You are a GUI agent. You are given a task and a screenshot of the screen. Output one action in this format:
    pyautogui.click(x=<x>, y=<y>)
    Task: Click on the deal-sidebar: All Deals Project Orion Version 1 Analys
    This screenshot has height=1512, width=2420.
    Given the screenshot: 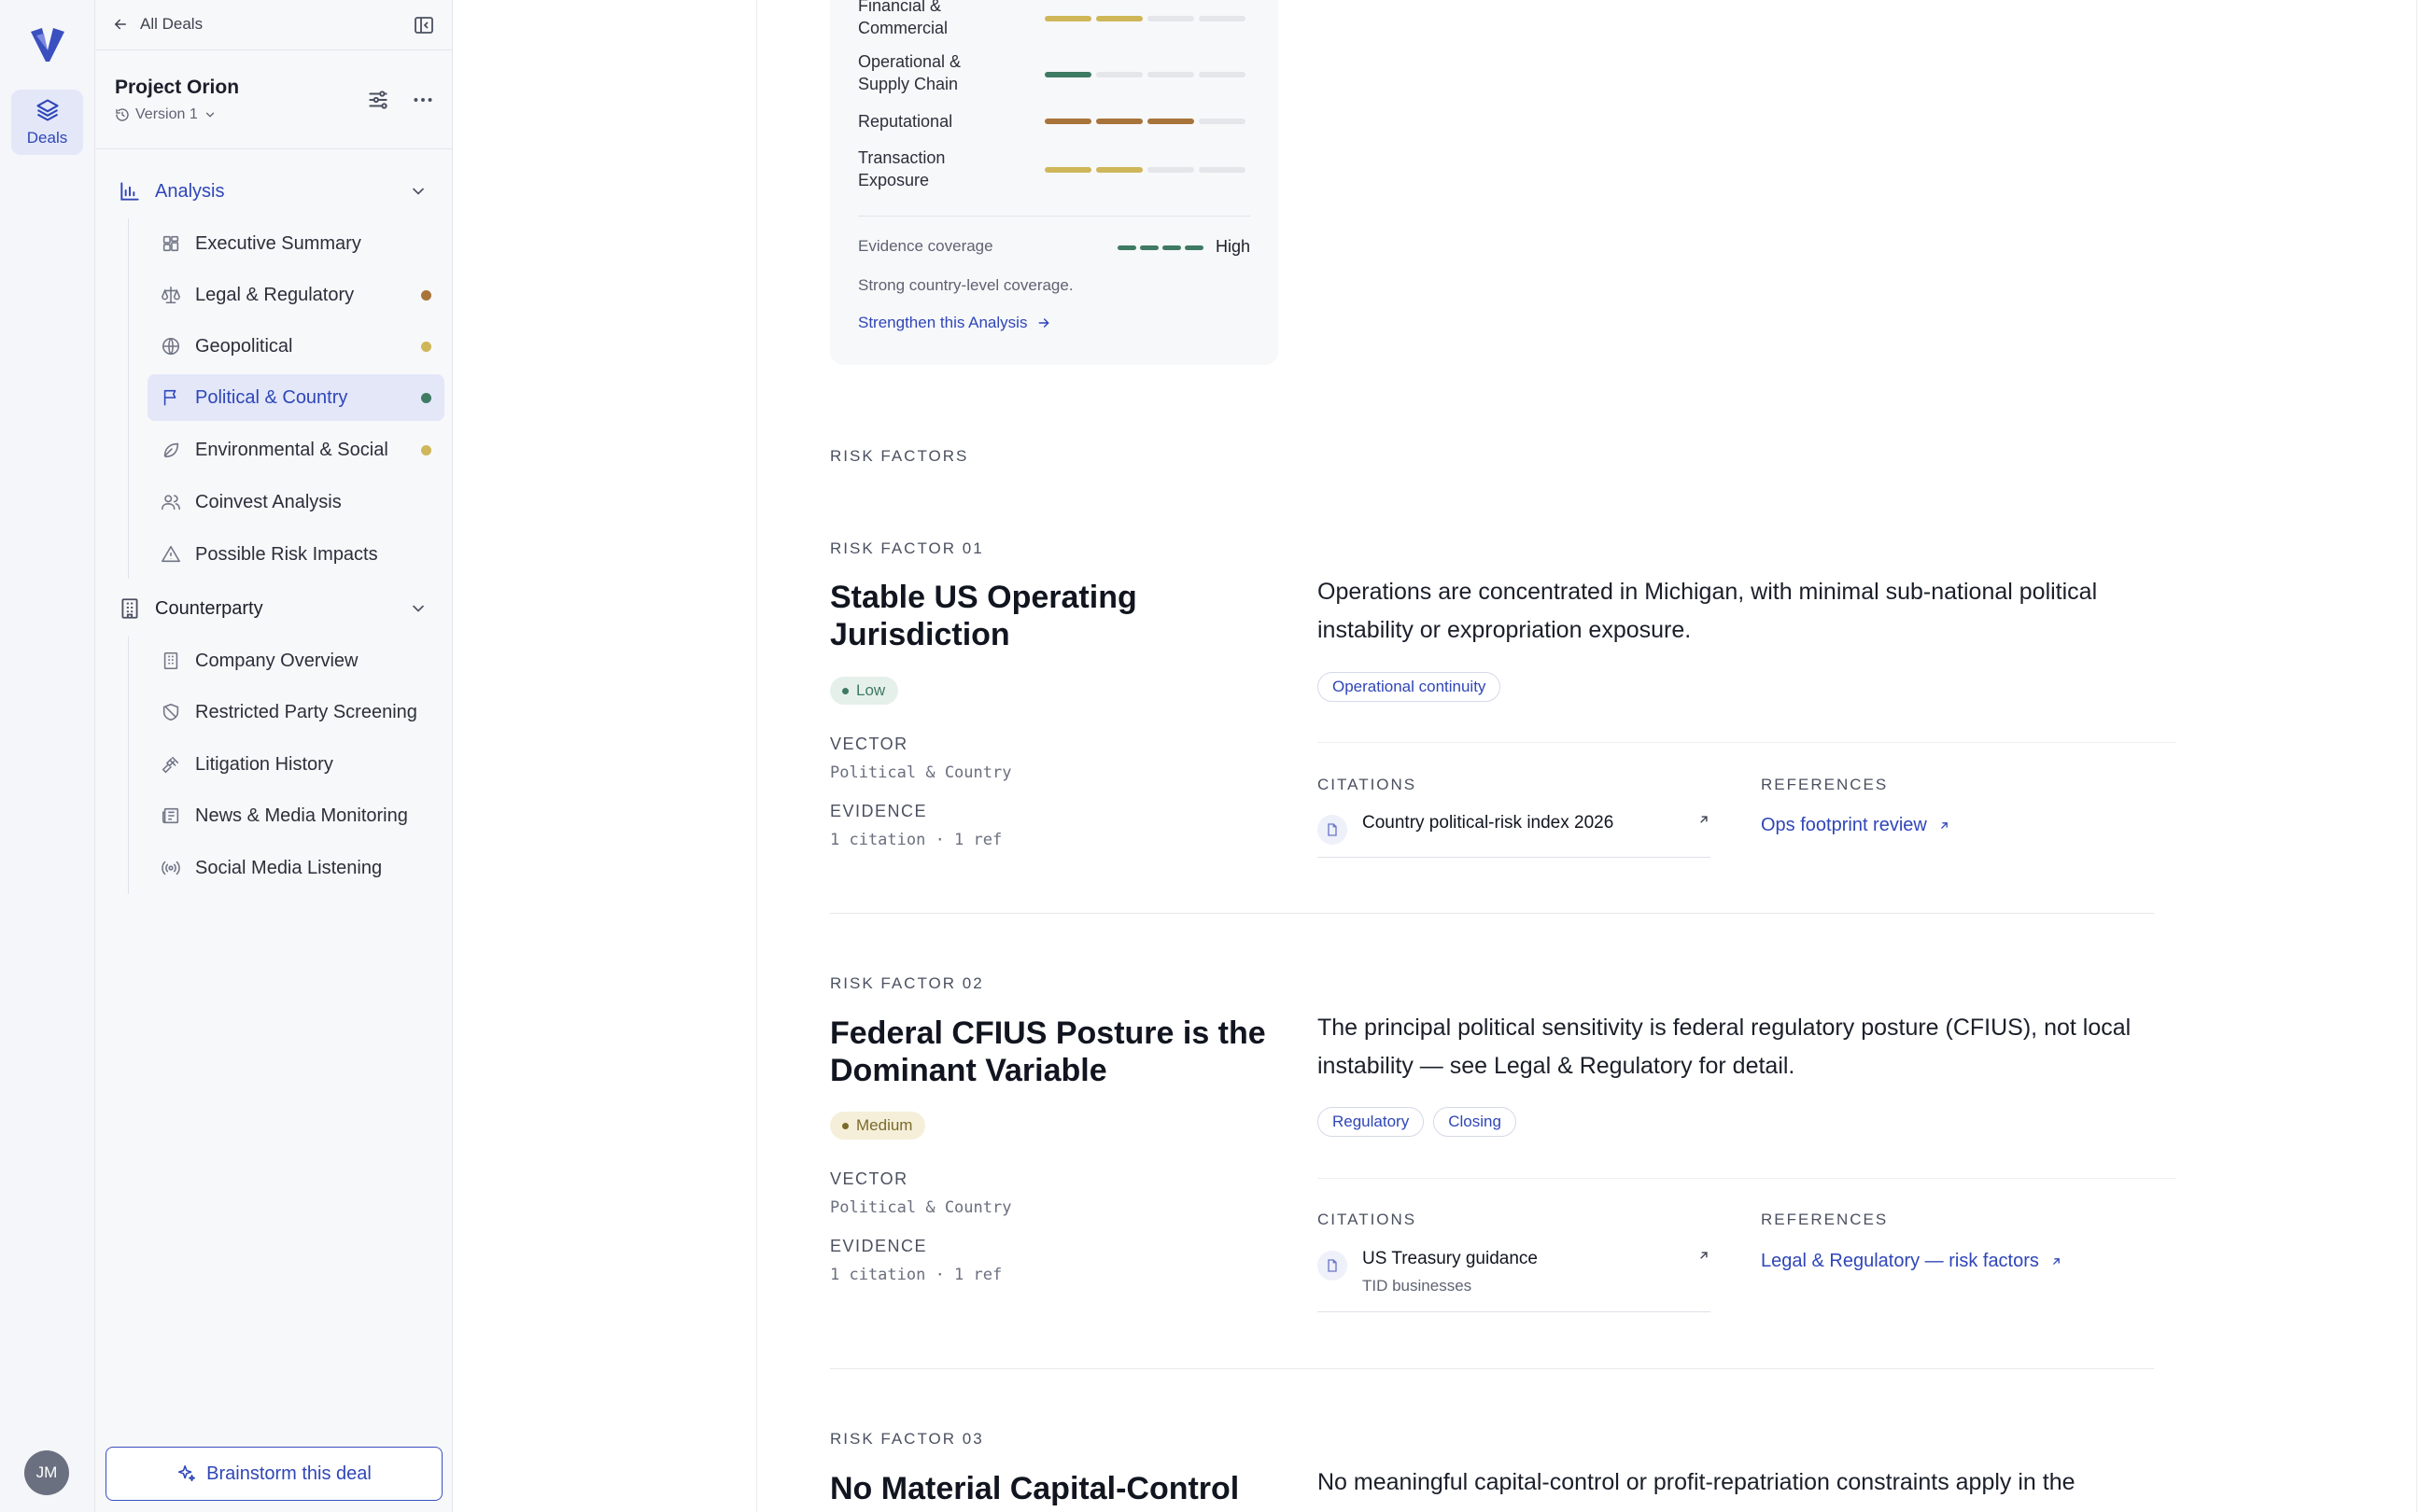 What is the action you would take?
    pyautogui.click(x=274, y=756)
    